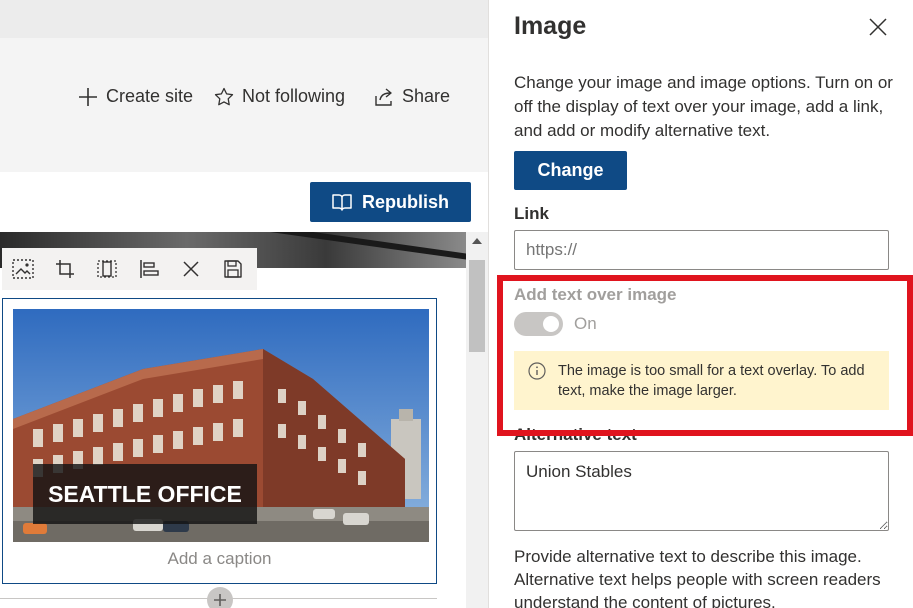 Image resolution: width=913 pixels, height=608 pixels. I want to click on save-button, so click(233, 269).